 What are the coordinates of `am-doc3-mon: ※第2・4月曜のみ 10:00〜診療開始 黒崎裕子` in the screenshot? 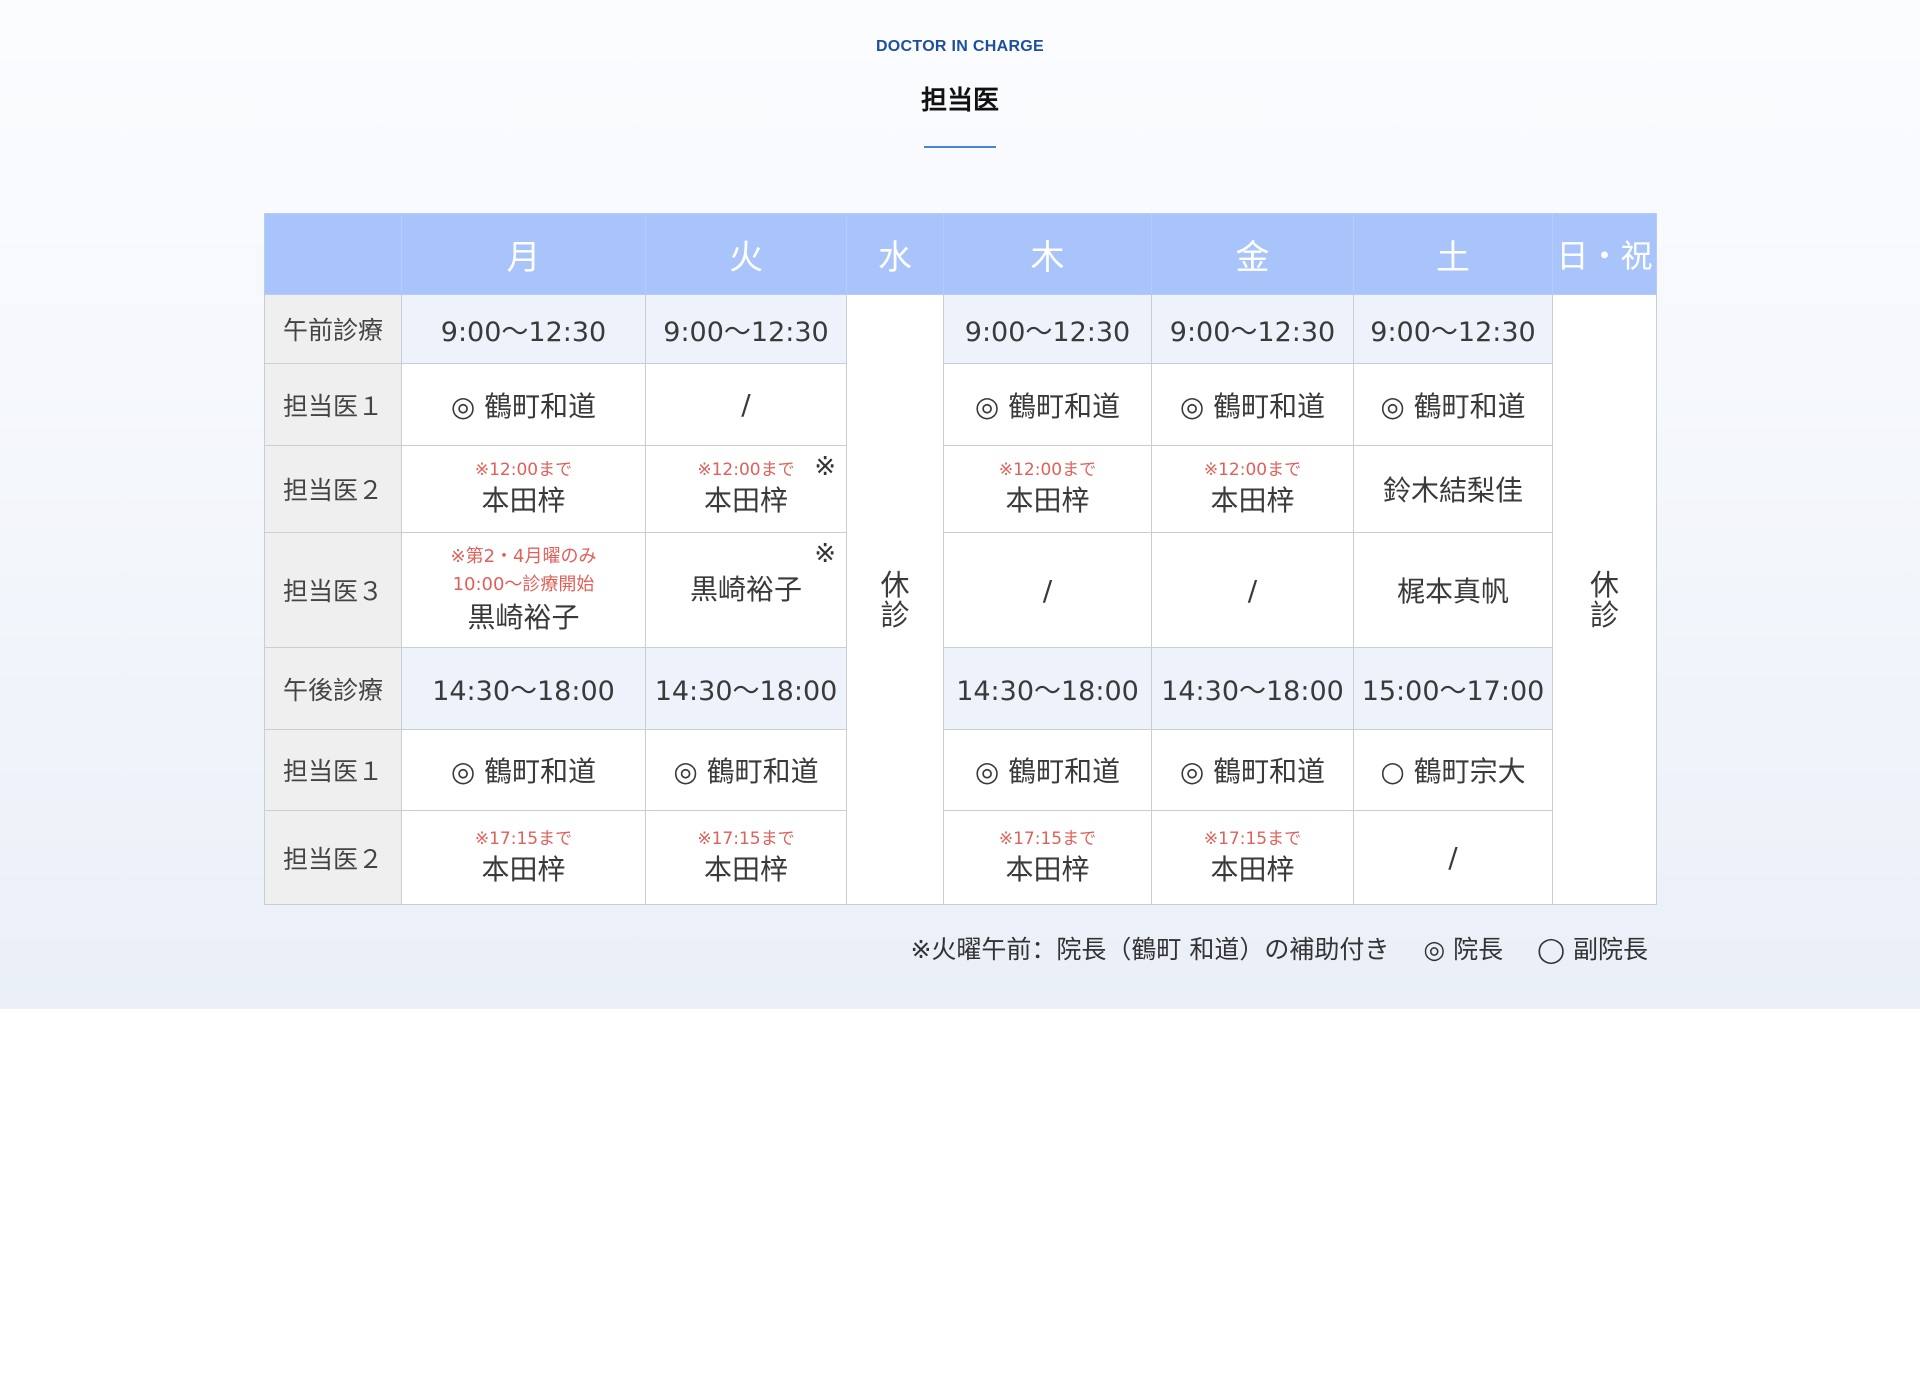 It's located at (523, 590).